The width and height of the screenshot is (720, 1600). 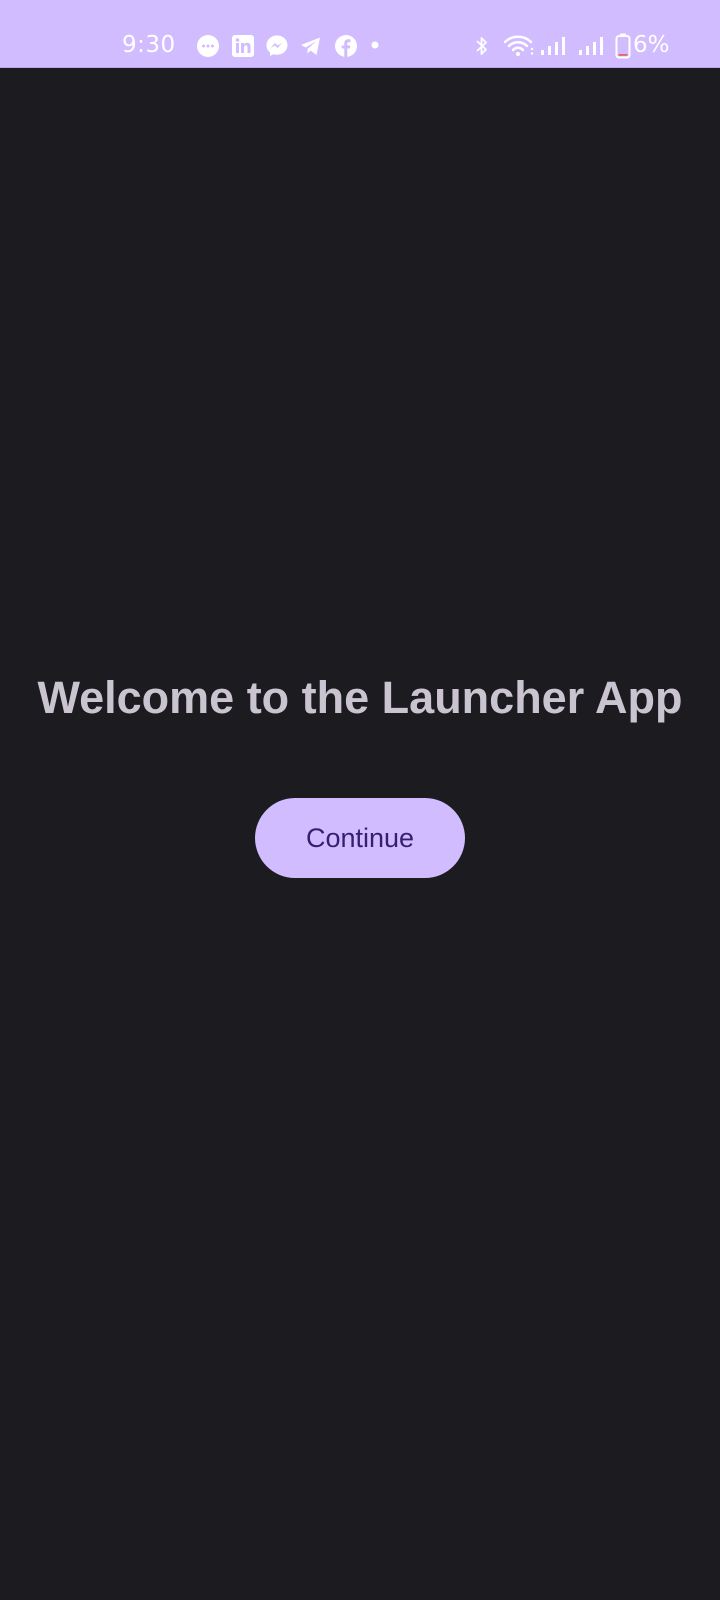 What do you see at coordinates (651, 45) in the screenshot?
I see `battery-percent: 6%` at bounding box center [651, 45].